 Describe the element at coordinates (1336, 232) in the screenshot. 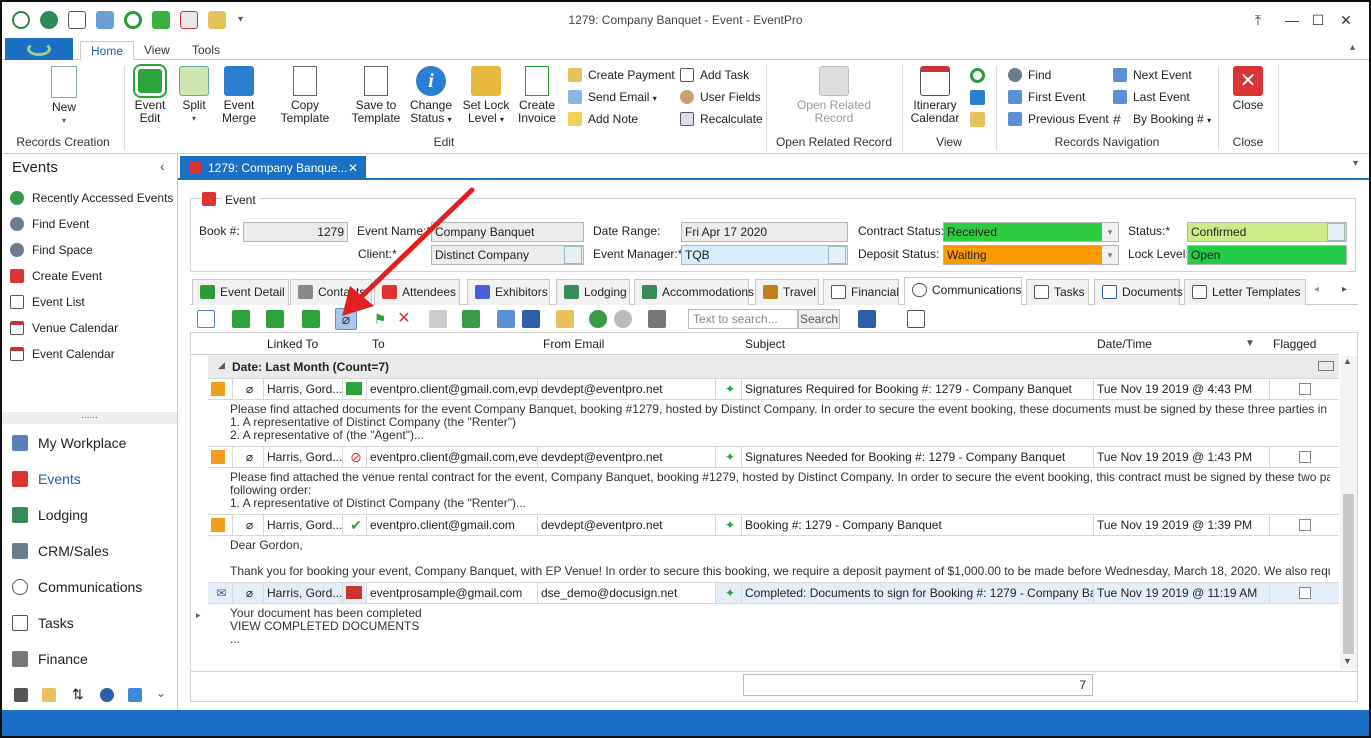

I see `status-lookup-icon` at that location.